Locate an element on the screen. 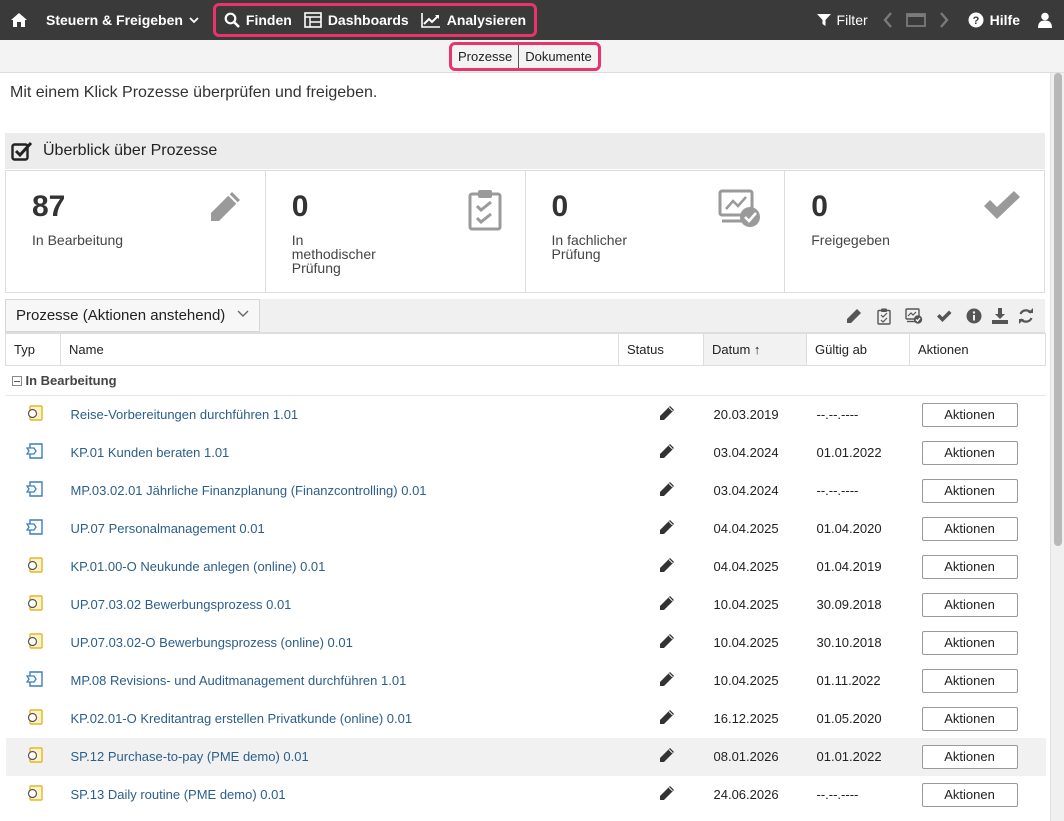  process-name-link: SP.13 Daily routine (PME demo) 0.01 is located at coordinates (340, 795).